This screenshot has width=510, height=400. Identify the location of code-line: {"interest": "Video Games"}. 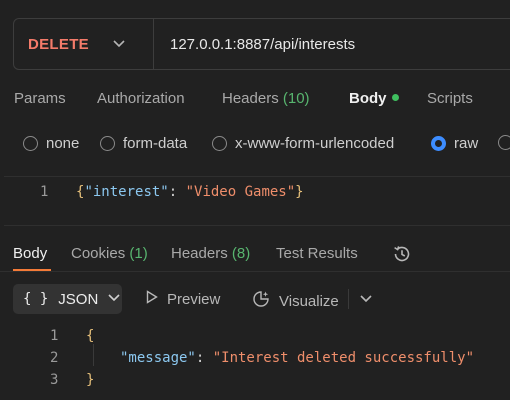
(190, 192).